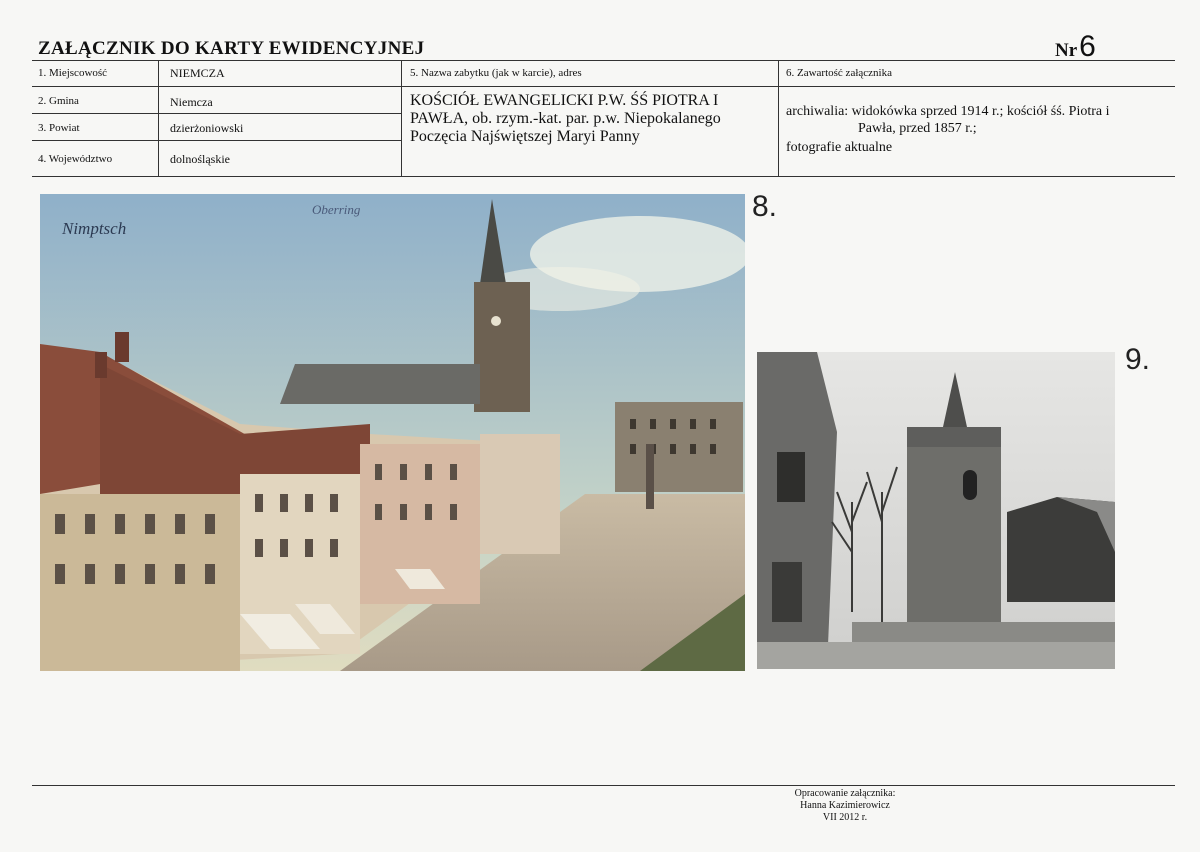  What do you see at coordinates (207, 128) in the screenshot?
I see `powiat-value: dzierżoniowski` at bounding box center [207, 128].